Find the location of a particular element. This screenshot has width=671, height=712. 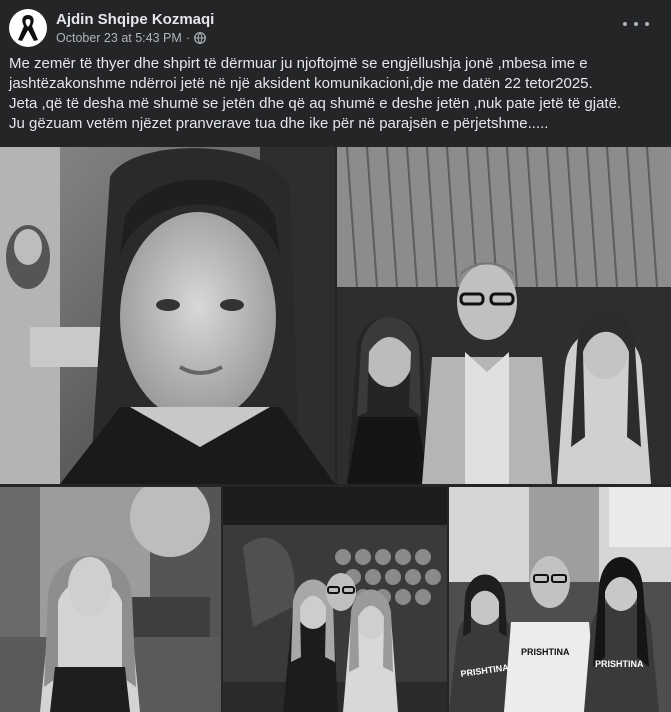

photo-family-restaurant is located at coordinates (335, 599).